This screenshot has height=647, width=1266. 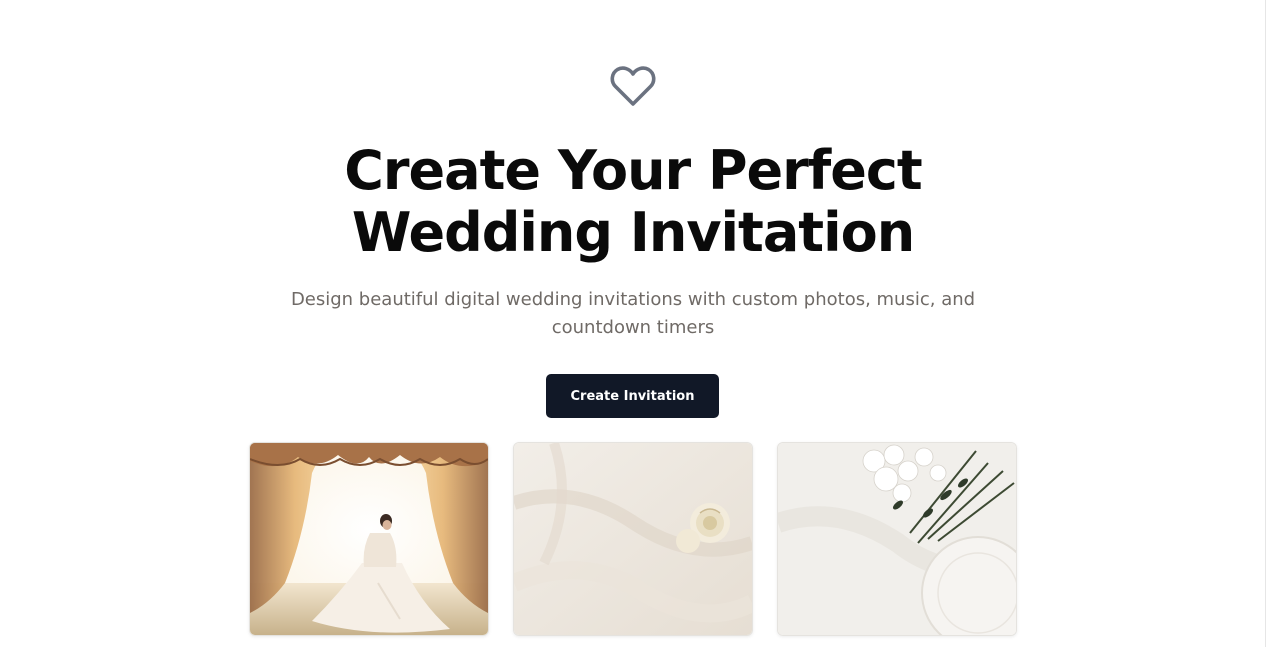 I want to click on flowers-and-plate-photo, so click(x=897, y=539).